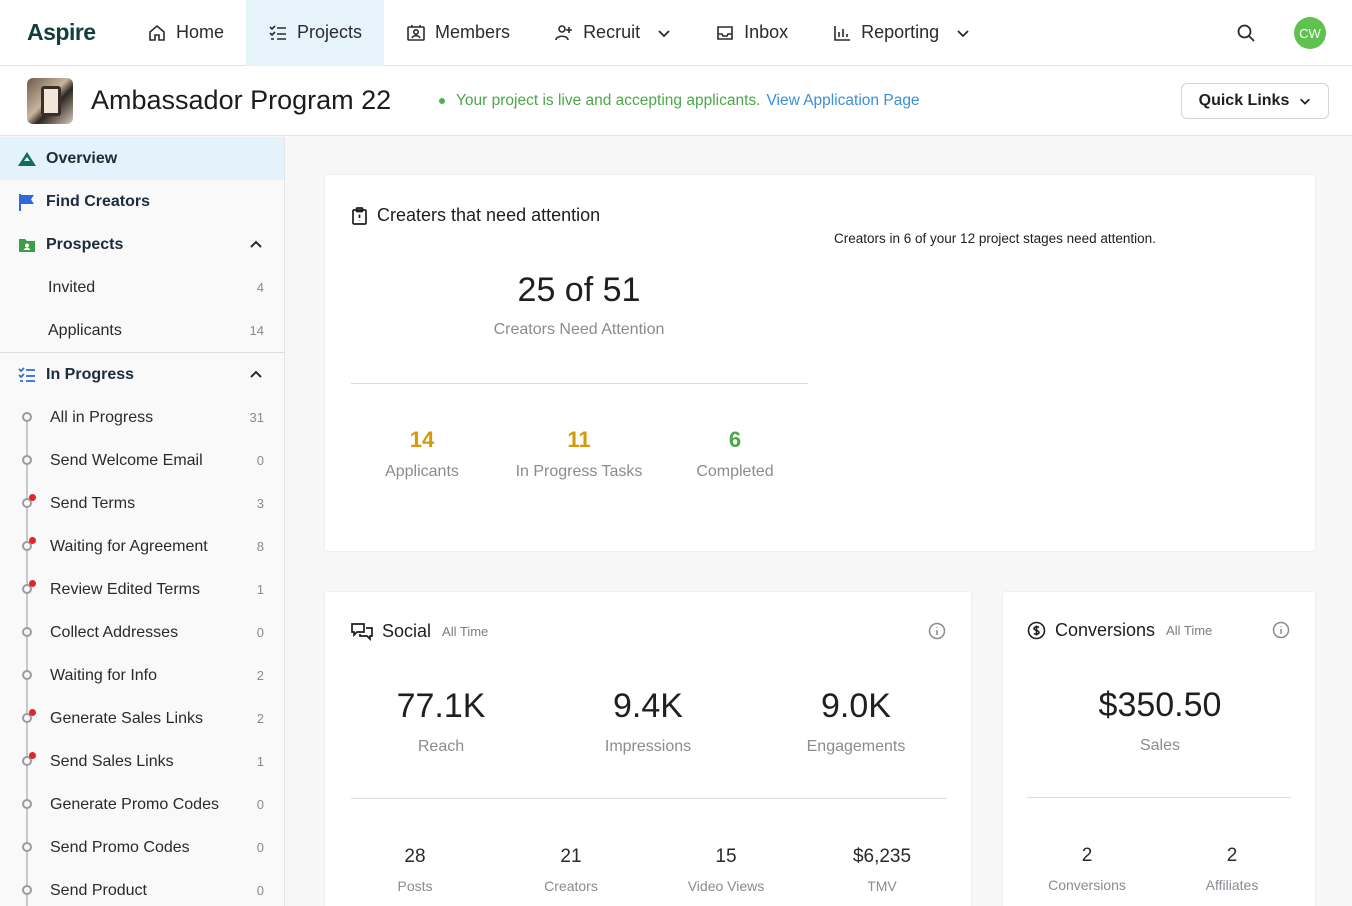  Describe the element at coordinates (1119, 630) in the screenshot. I see `conversions-card-title: Conversions All Time` at that location.